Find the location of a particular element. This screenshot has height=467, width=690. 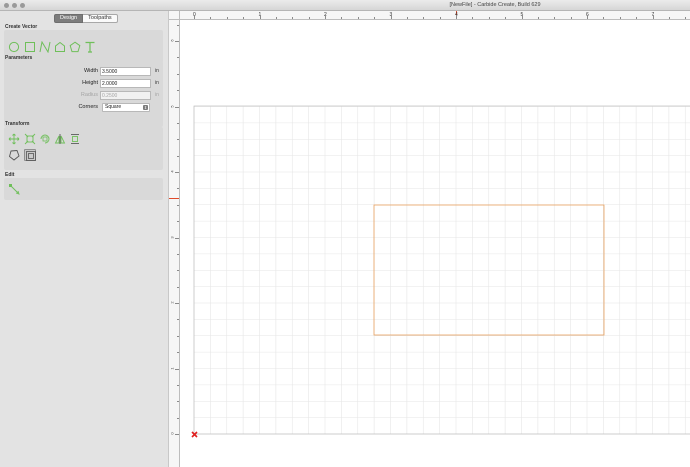

move-tool-icon is located at coordinates (14, 139).